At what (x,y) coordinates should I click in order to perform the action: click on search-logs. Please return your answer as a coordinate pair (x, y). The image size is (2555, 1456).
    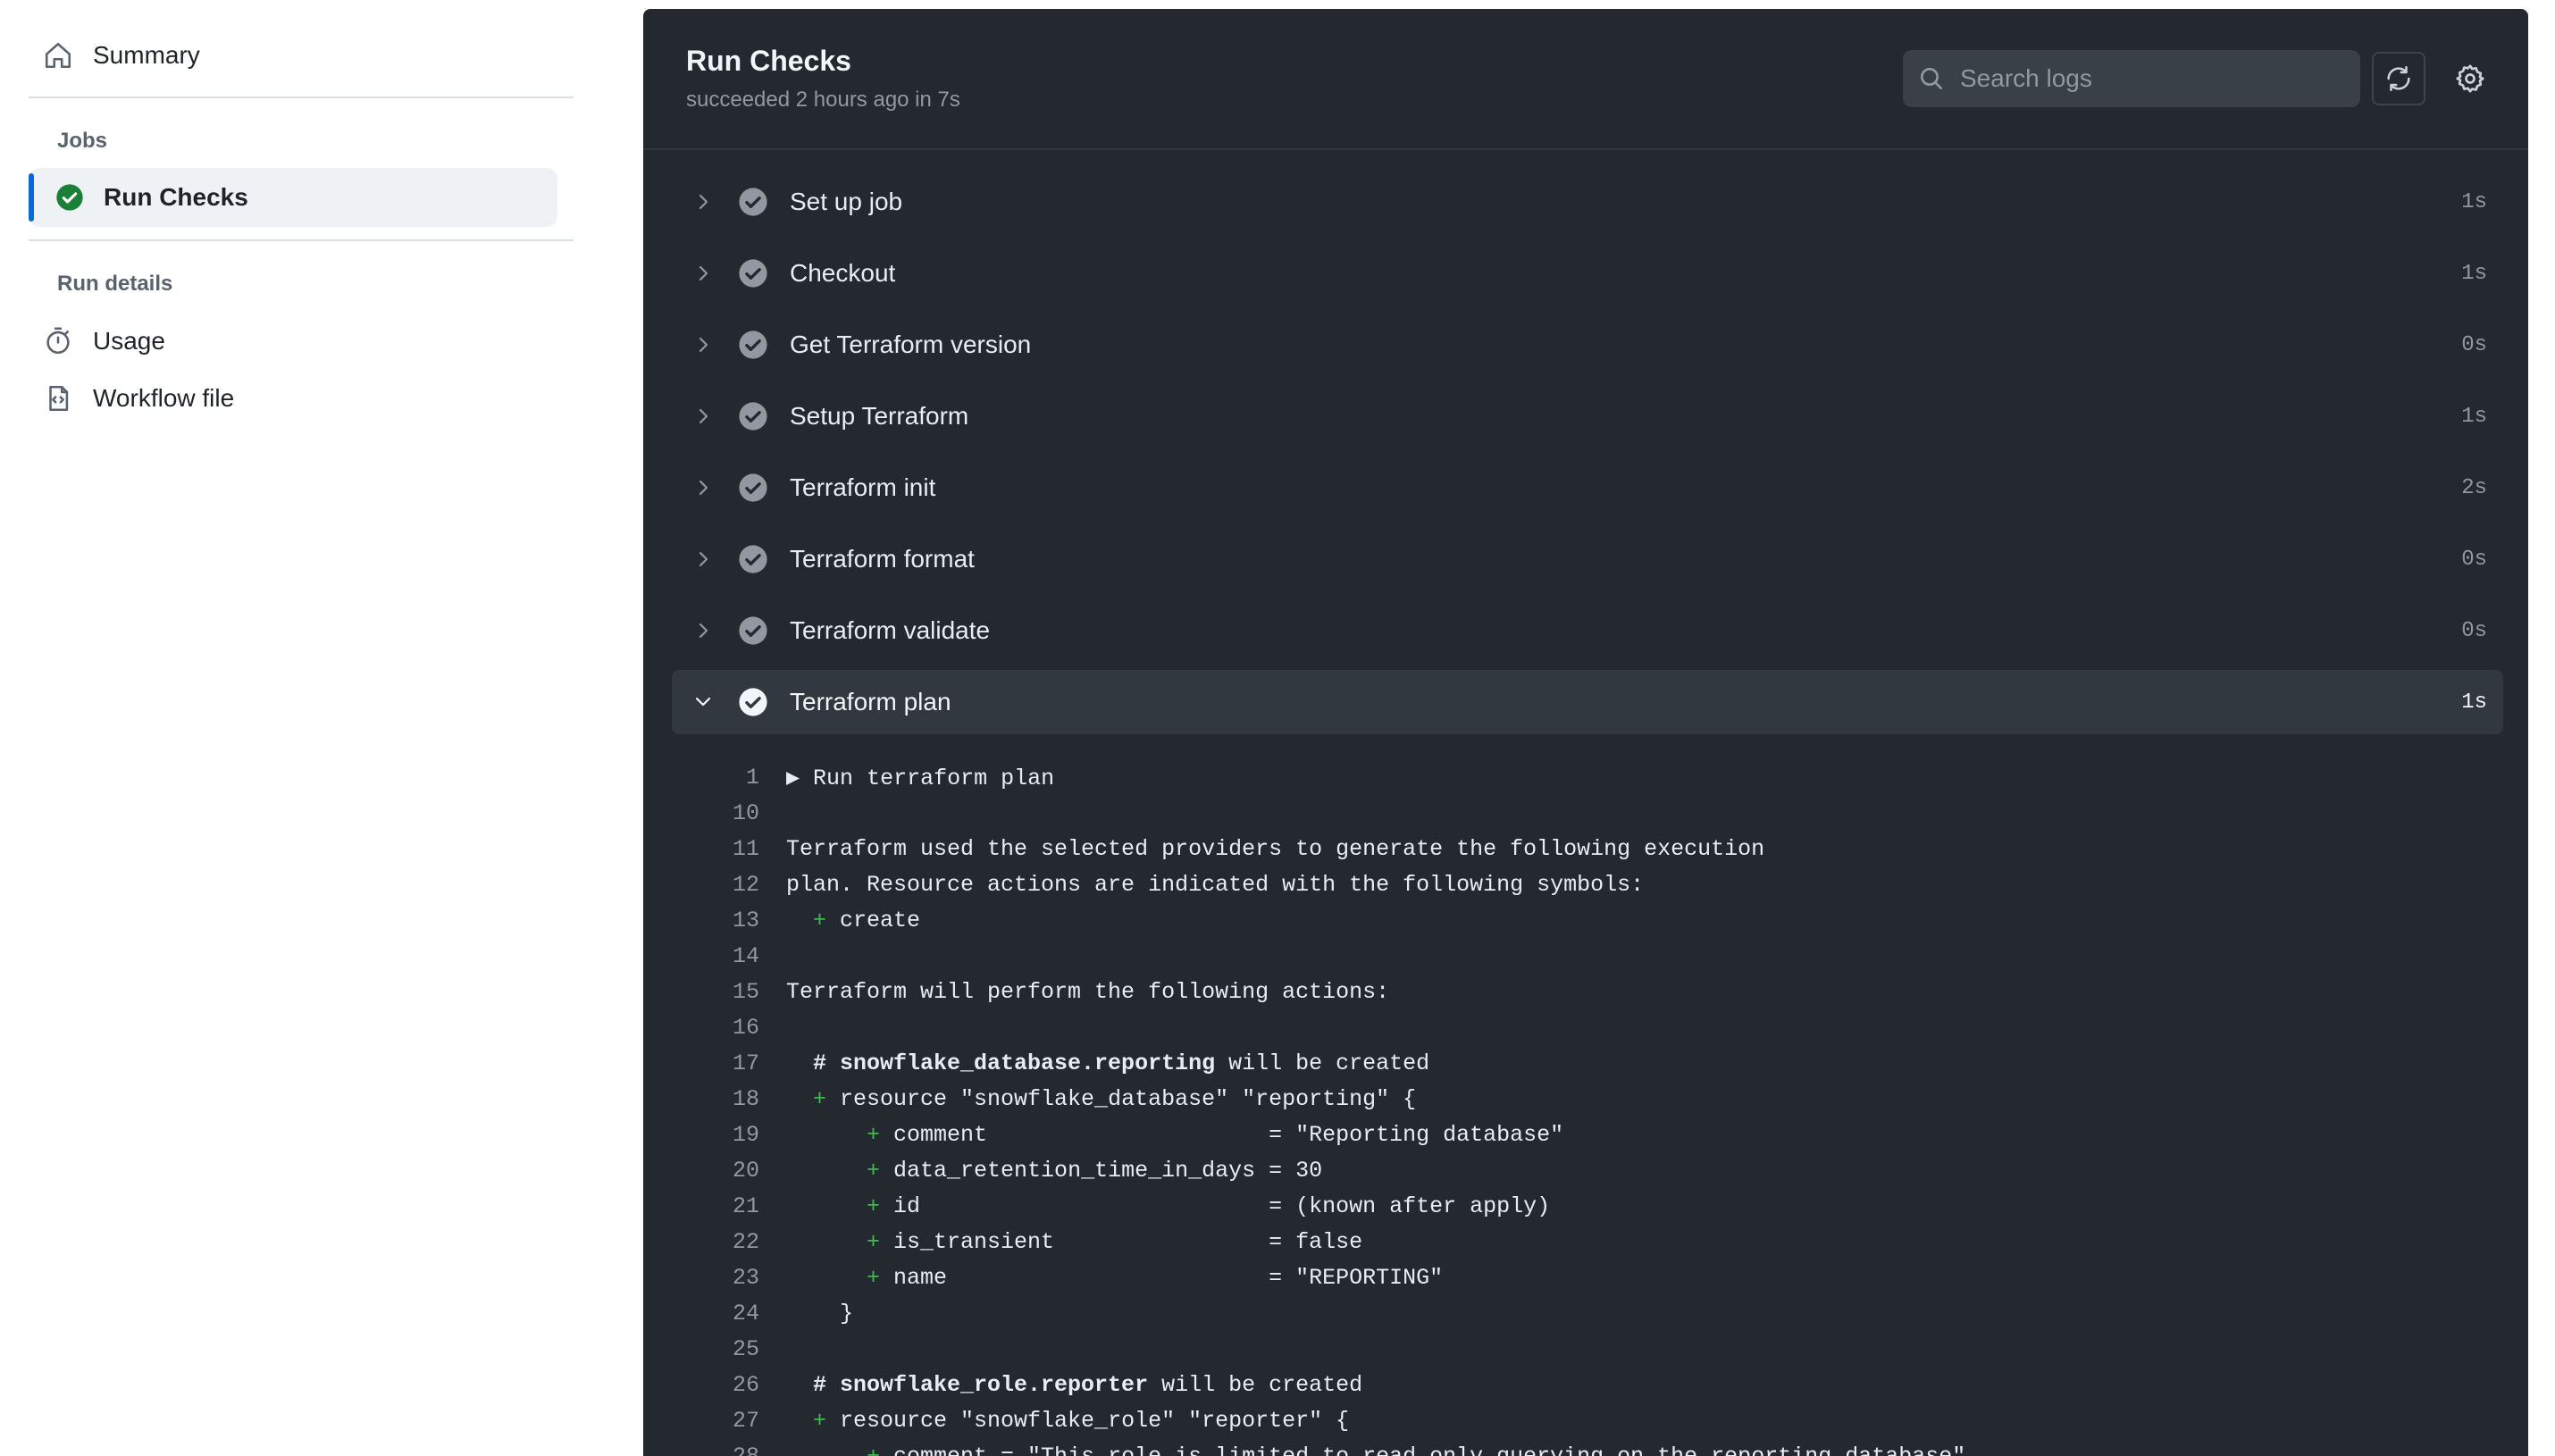
    Looking at the image, I should click on (2131, 78).